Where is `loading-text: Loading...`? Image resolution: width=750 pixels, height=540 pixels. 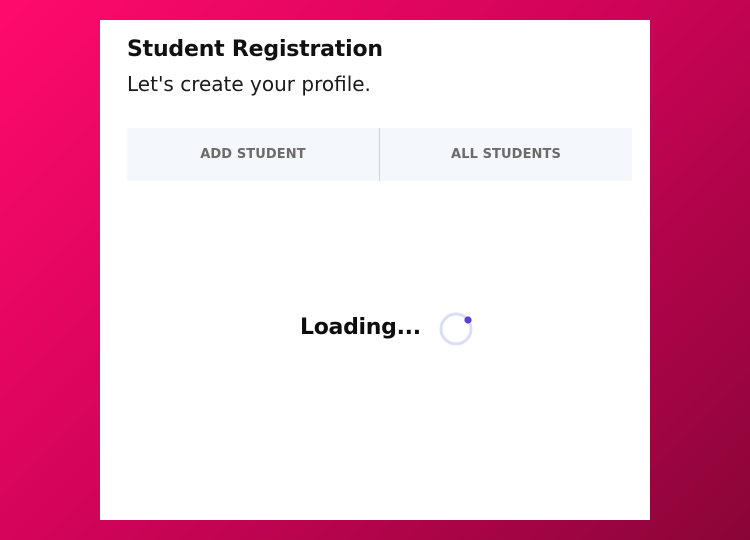
loading-text: Loading... is located at coordinates (360, 327).